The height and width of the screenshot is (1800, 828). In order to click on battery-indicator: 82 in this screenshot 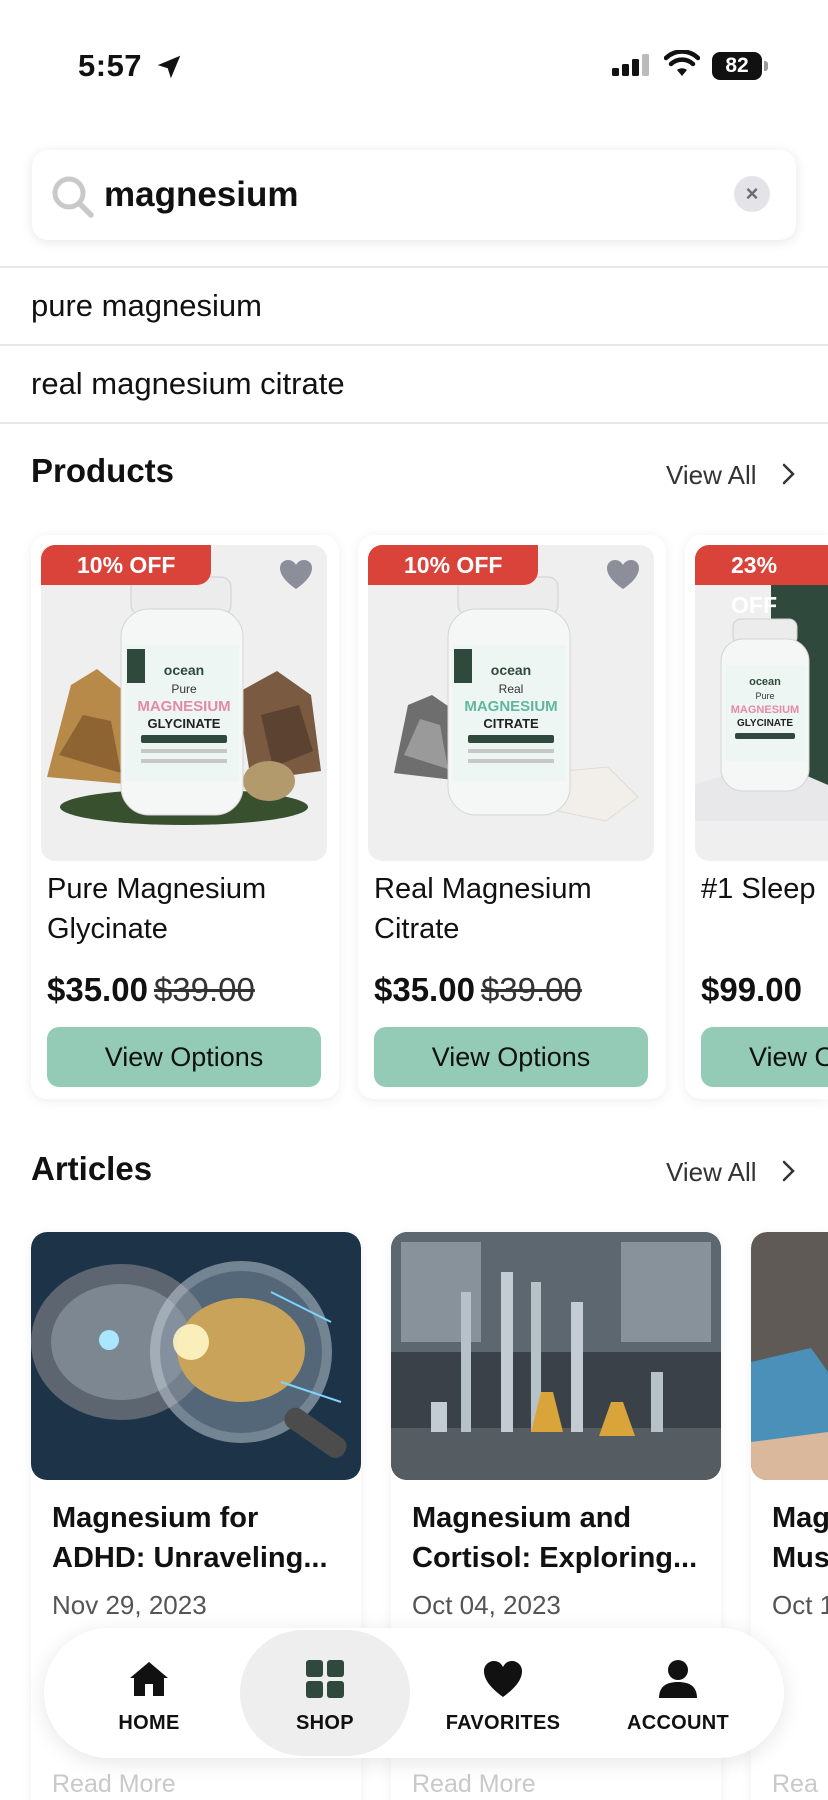, I will do `click(740, 66)`.